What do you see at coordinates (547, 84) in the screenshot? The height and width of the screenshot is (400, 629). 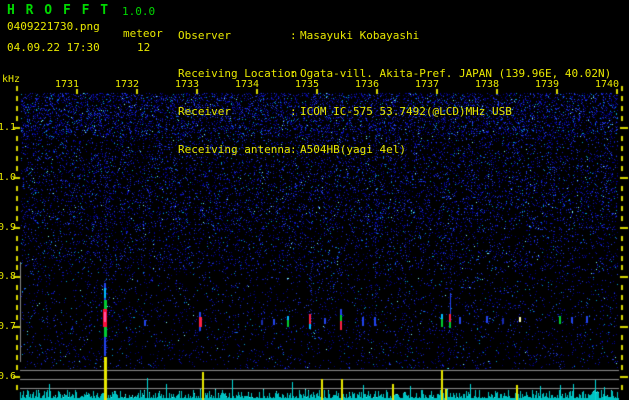 I see `time-label-1739: 1739` at bounding box center [547, 84].